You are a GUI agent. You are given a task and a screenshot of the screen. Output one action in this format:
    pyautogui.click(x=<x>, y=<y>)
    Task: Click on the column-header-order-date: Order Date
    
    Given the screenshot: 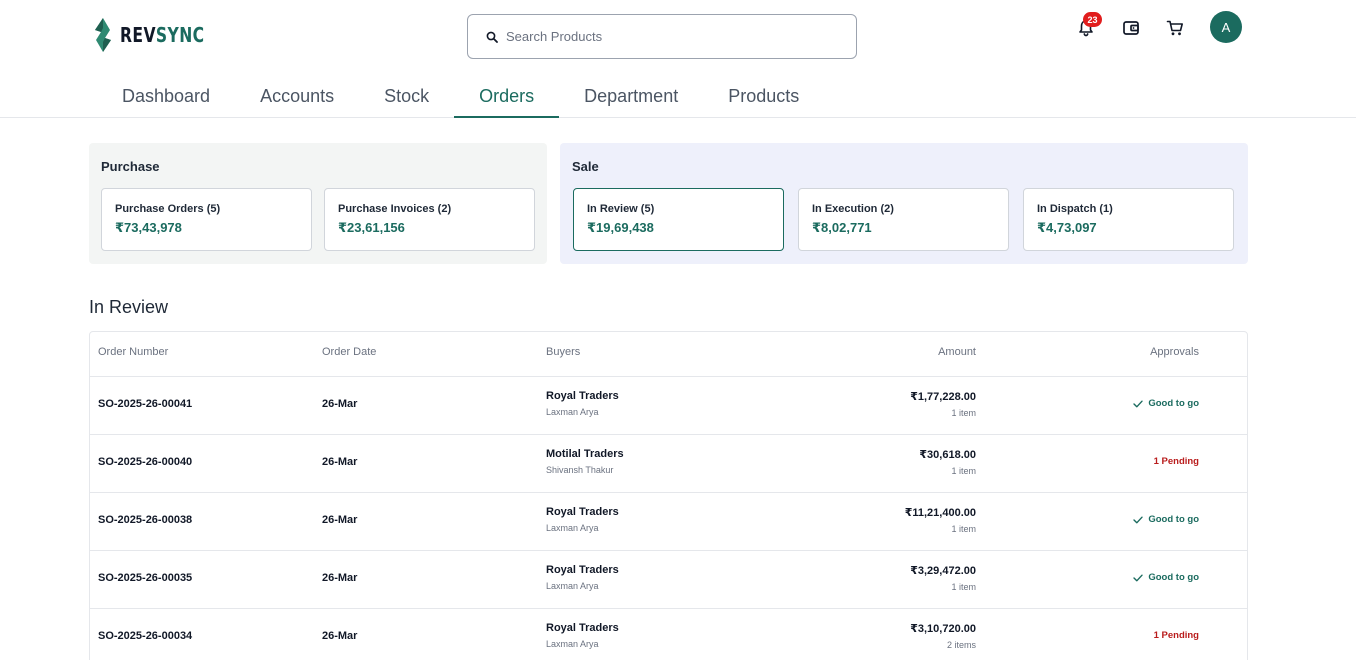 What is the action you would take?
    pyautogui.click(x=349, y=352)
    